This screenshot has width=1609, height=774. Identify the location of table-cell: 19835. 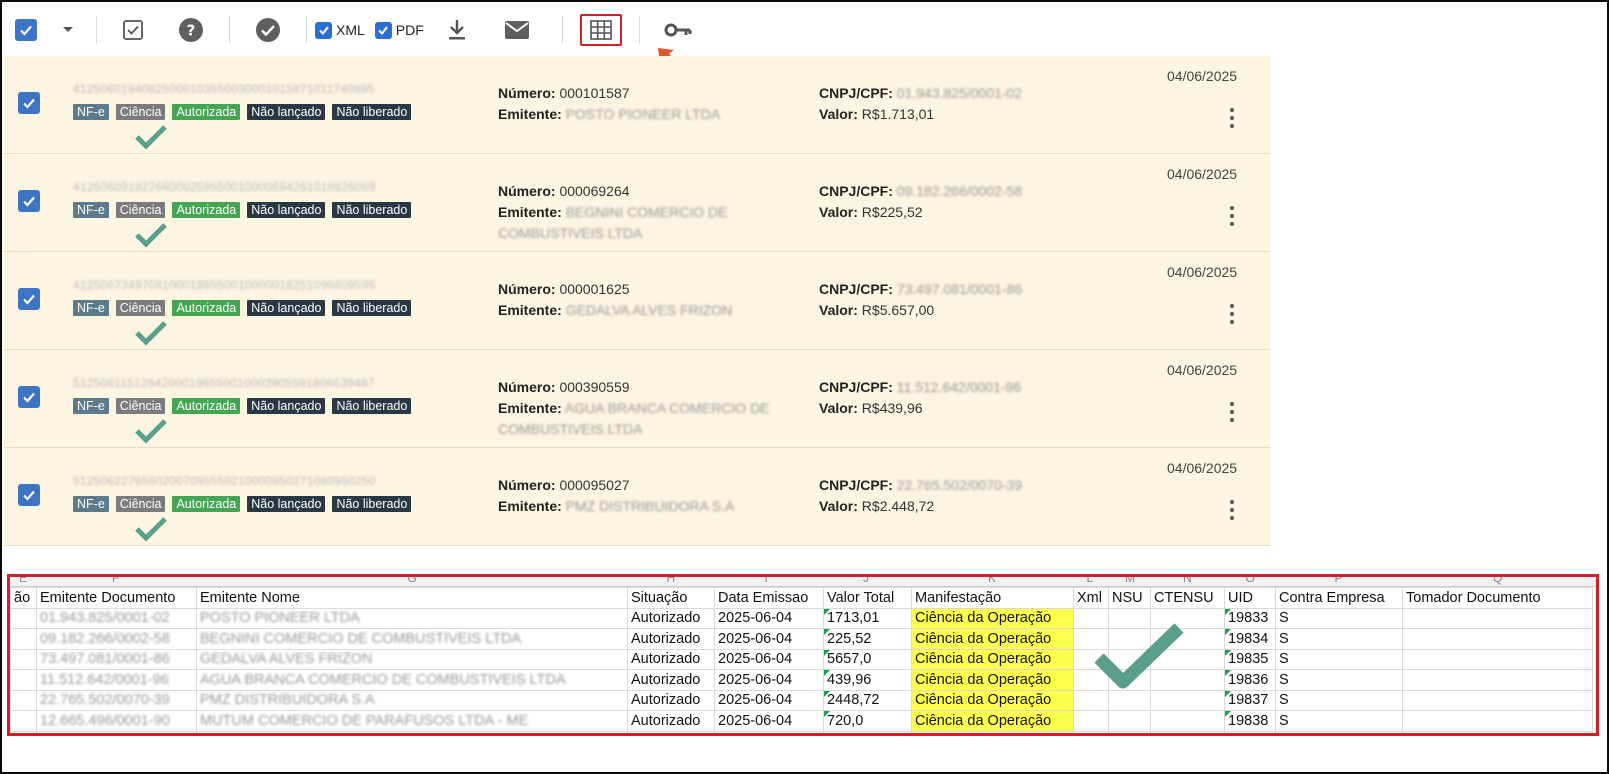
(1250, 659).